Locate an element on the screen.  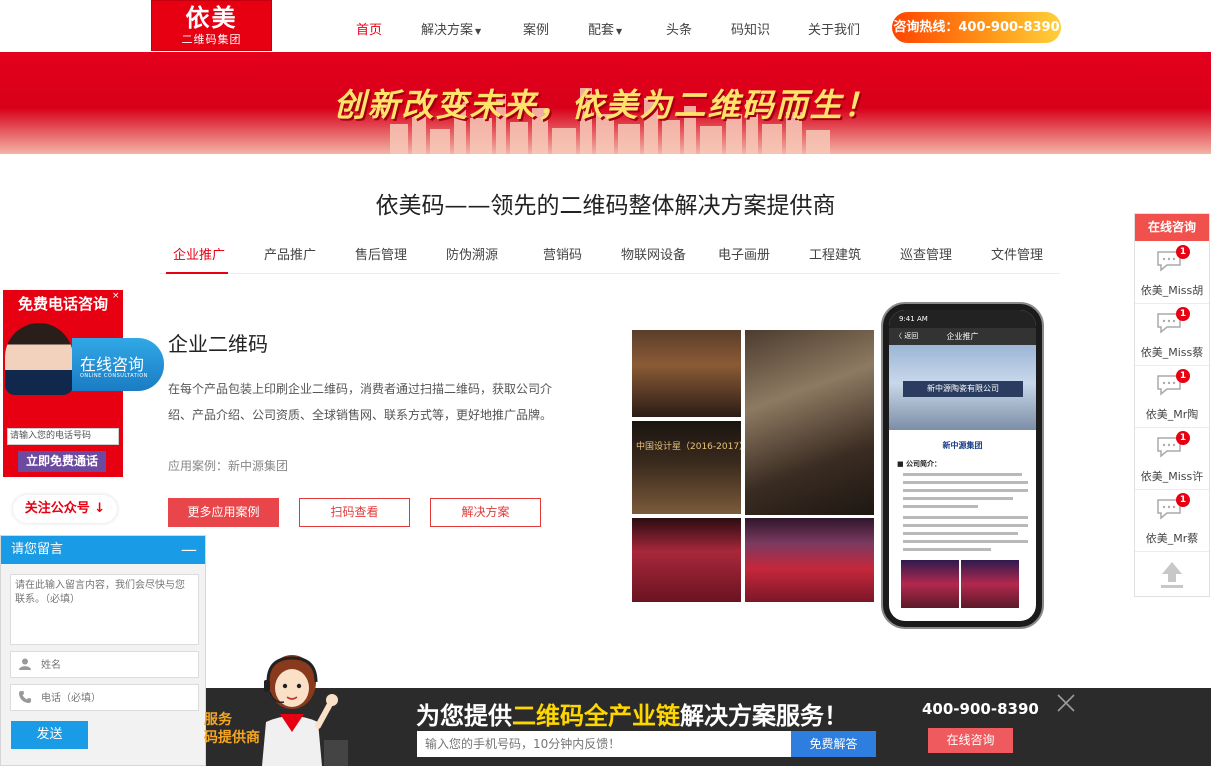
nav-item-solutions: 解决方案 ▼ is located at coordinates (451, 28).